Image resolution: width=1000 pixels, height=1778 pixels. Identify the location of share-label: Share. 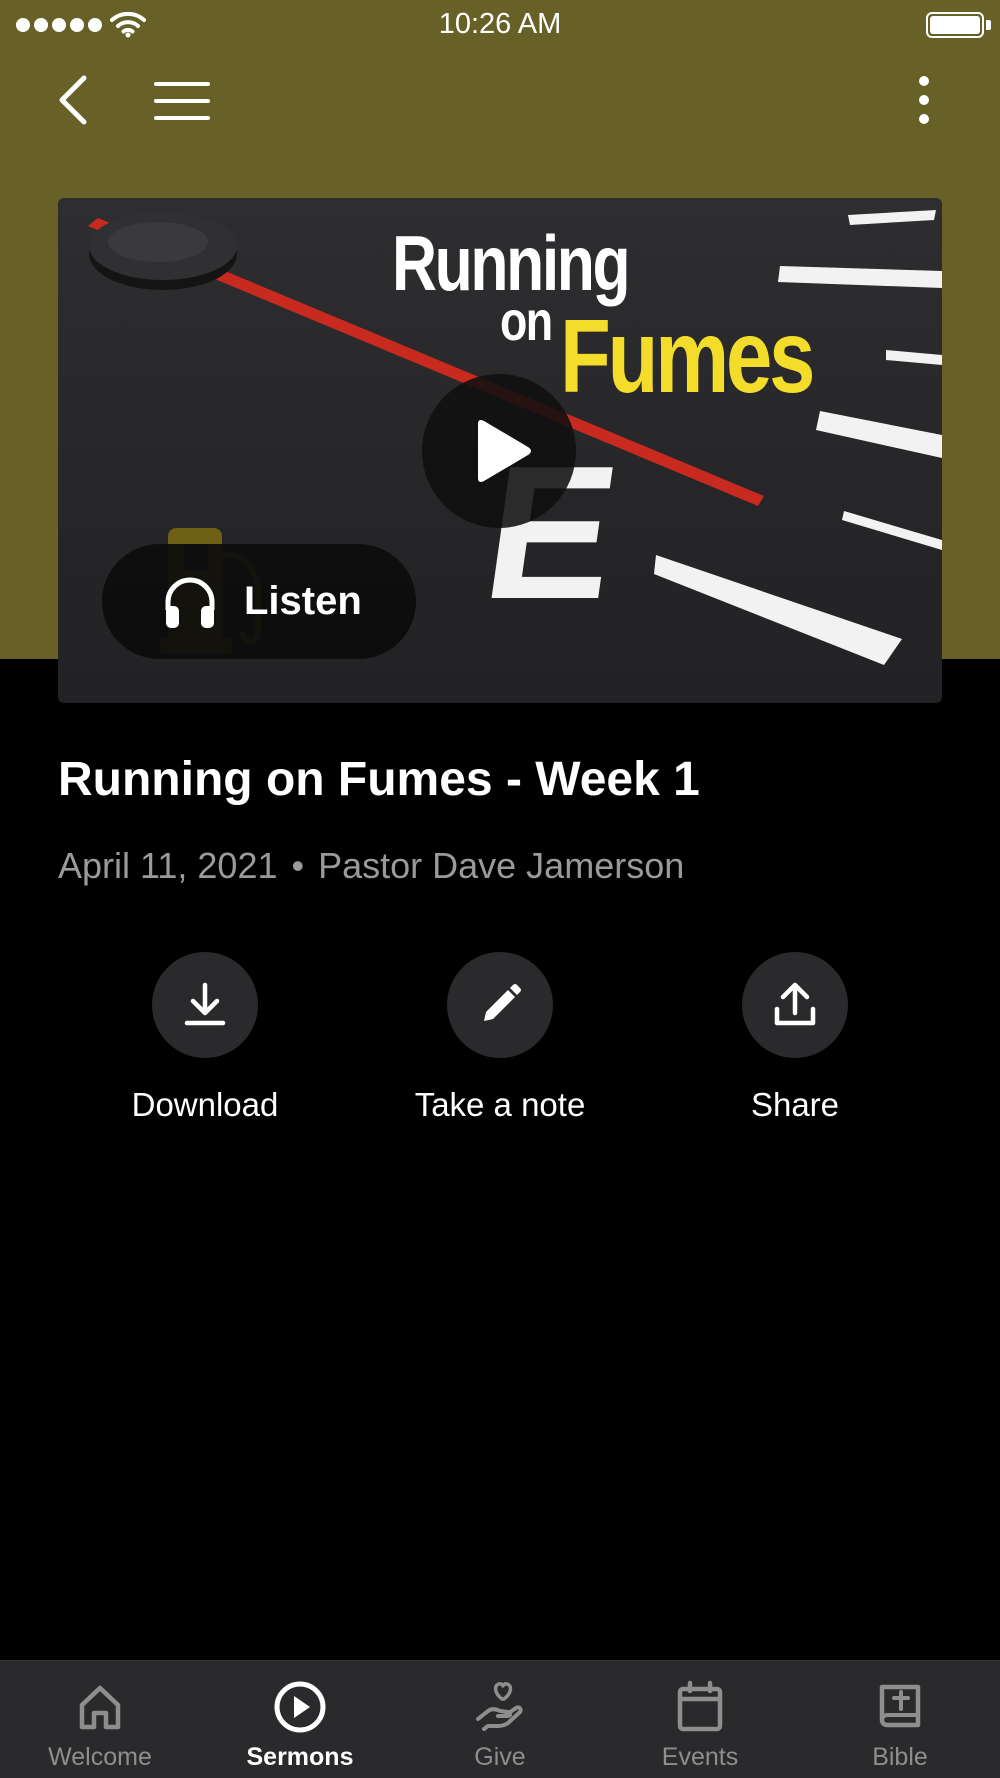
(795, 1104).